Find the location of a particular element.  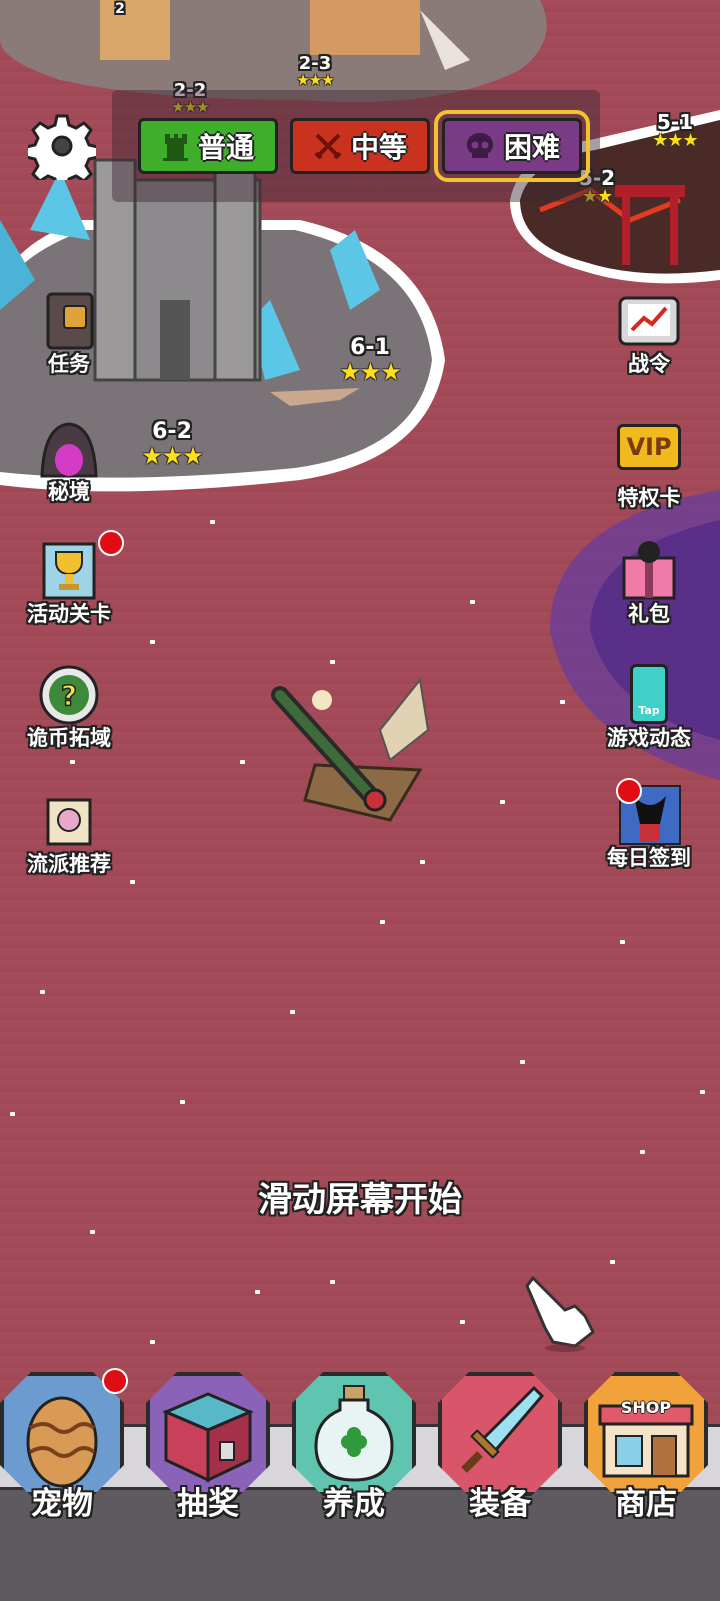

coin-domain-button: ? 诡币拓域 is located at coordinates (69, 708).